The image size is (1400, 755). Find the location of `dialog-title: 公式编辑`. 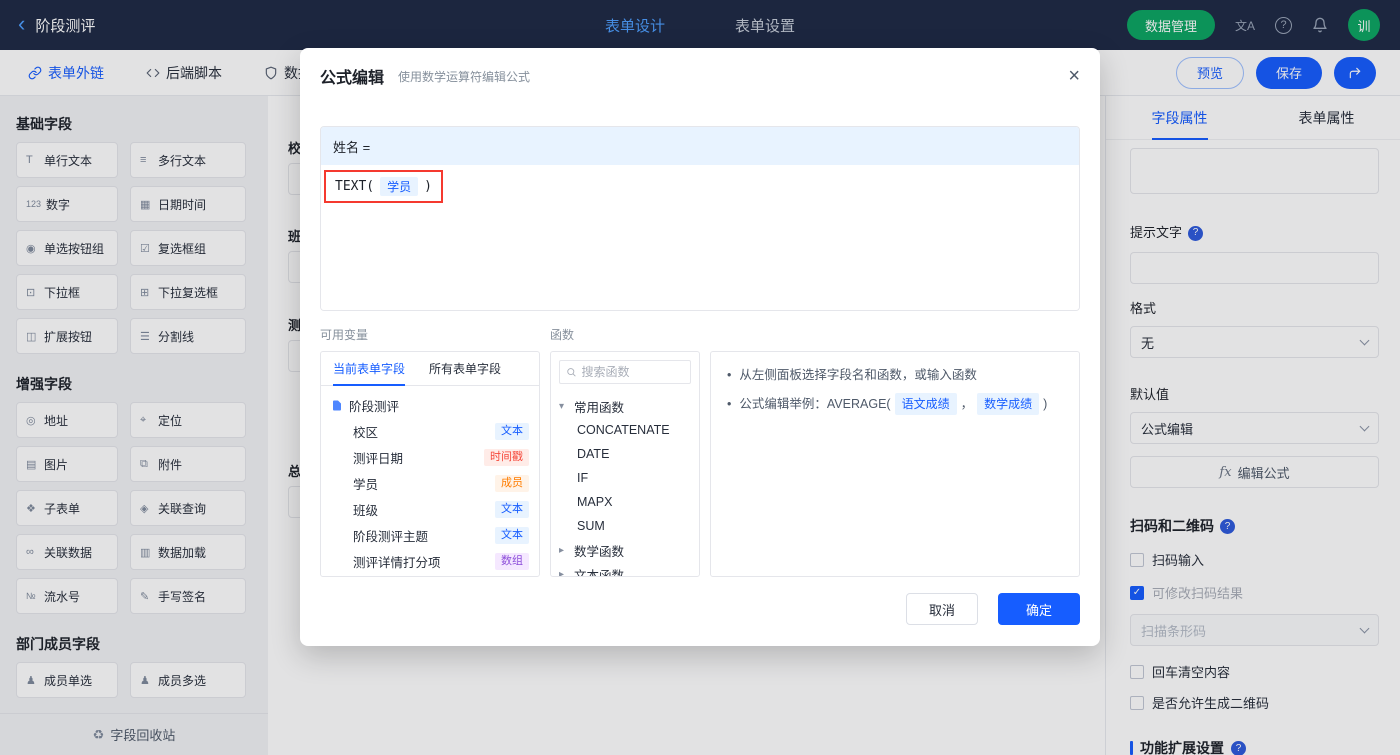

dialog-title: 公式编辑 is located at coordinates (352, 78).